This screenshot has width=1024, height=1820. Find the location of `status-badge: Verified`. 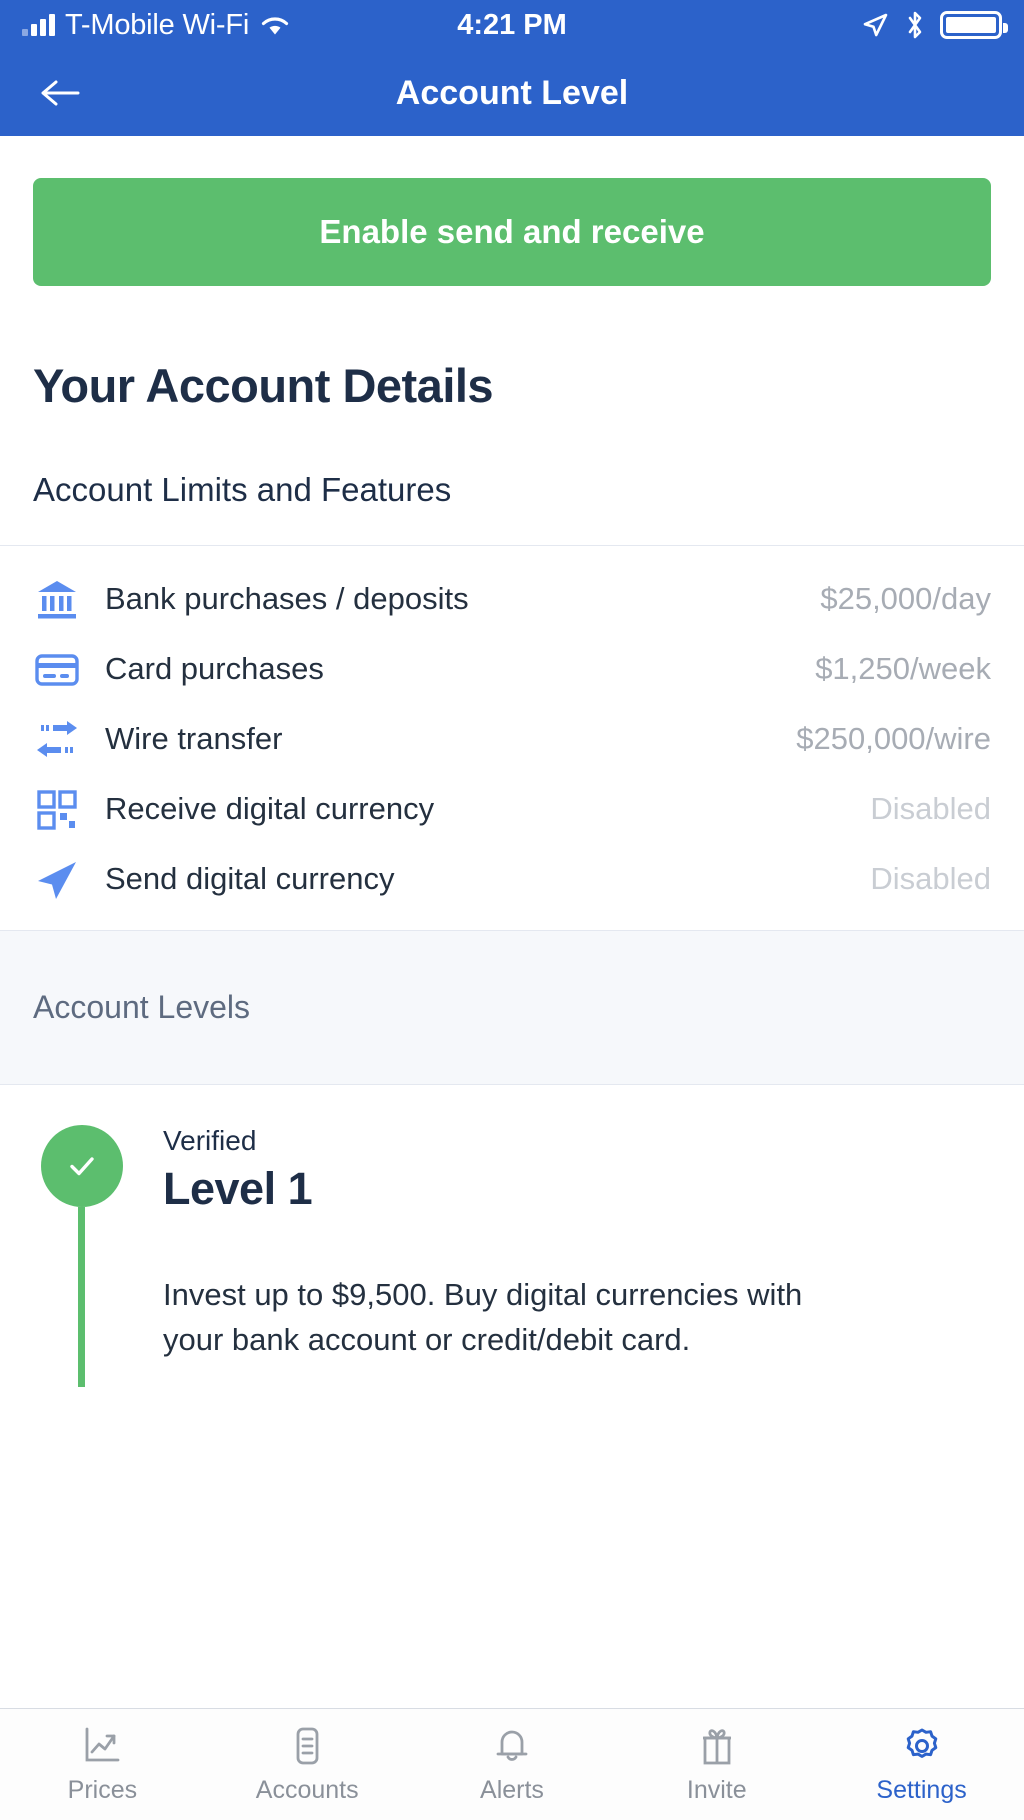

status-badge: Verified is located at coordinates (210, 1140).